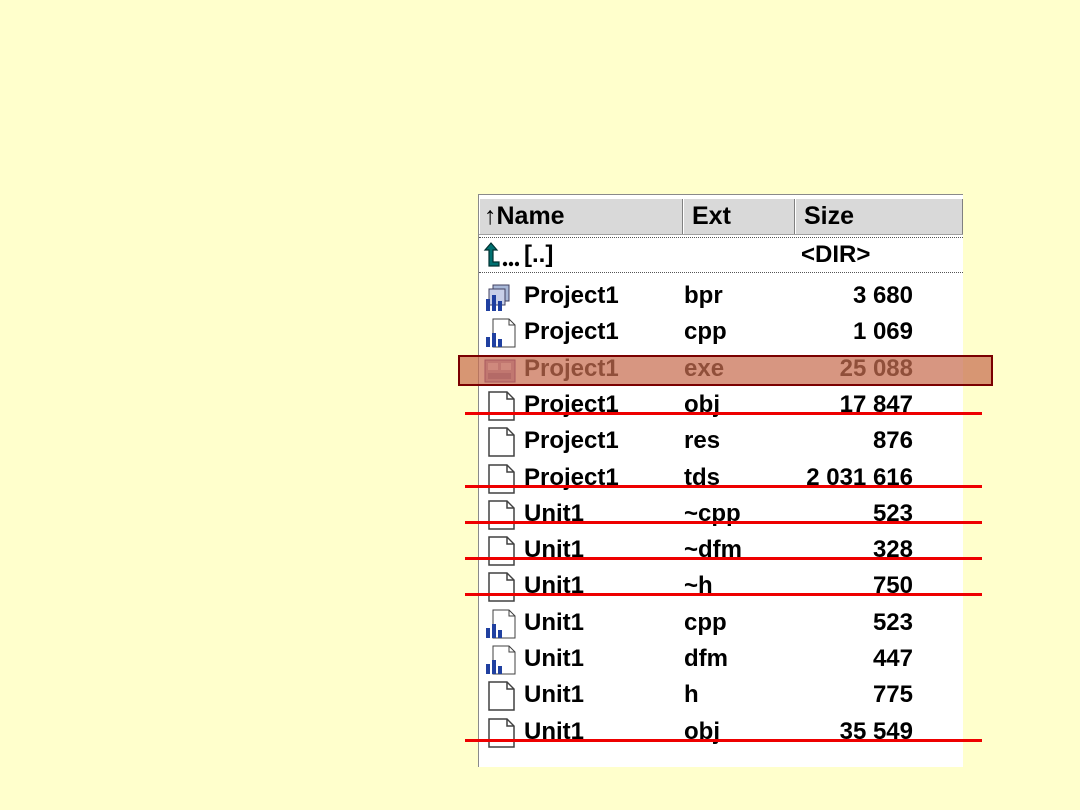 The width and height of the screenshot is (1080, 810). What do you see at coordinates (892, 695) in the screenshot?
I see `file-size: 775` at bounding box center [892, 695].